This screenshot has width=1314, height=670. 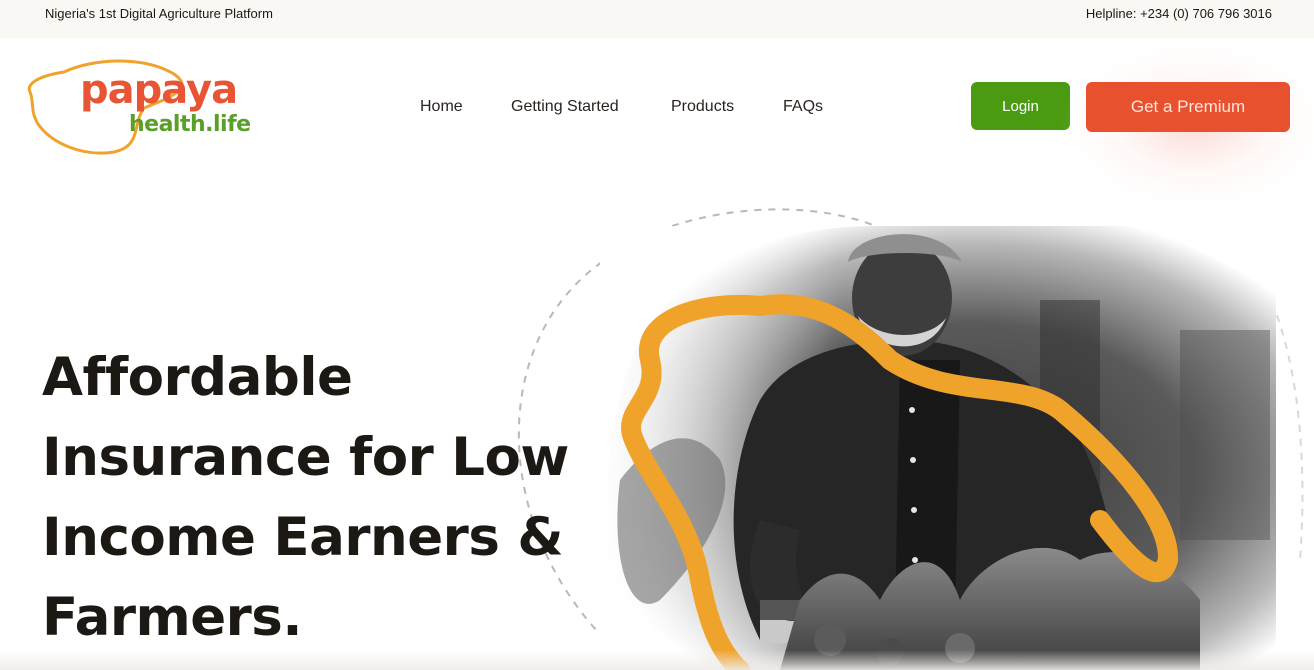 What do you see at coordinates (303, 537) in the screenshot?
I see `hero-headline-line: Income Earners &` at bounding box center [303, 537].